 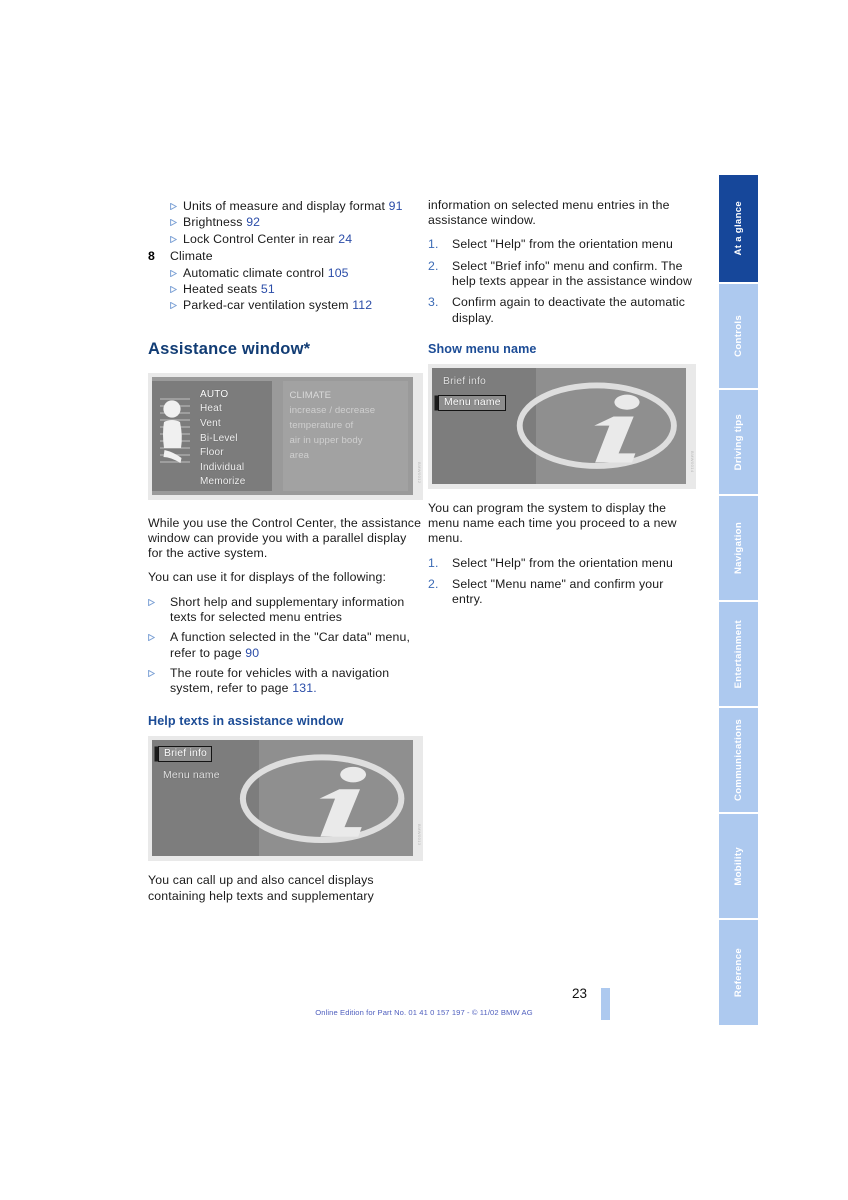 I want to click on sidebar-item-label: Entertainment, so click(x=738, y=654).